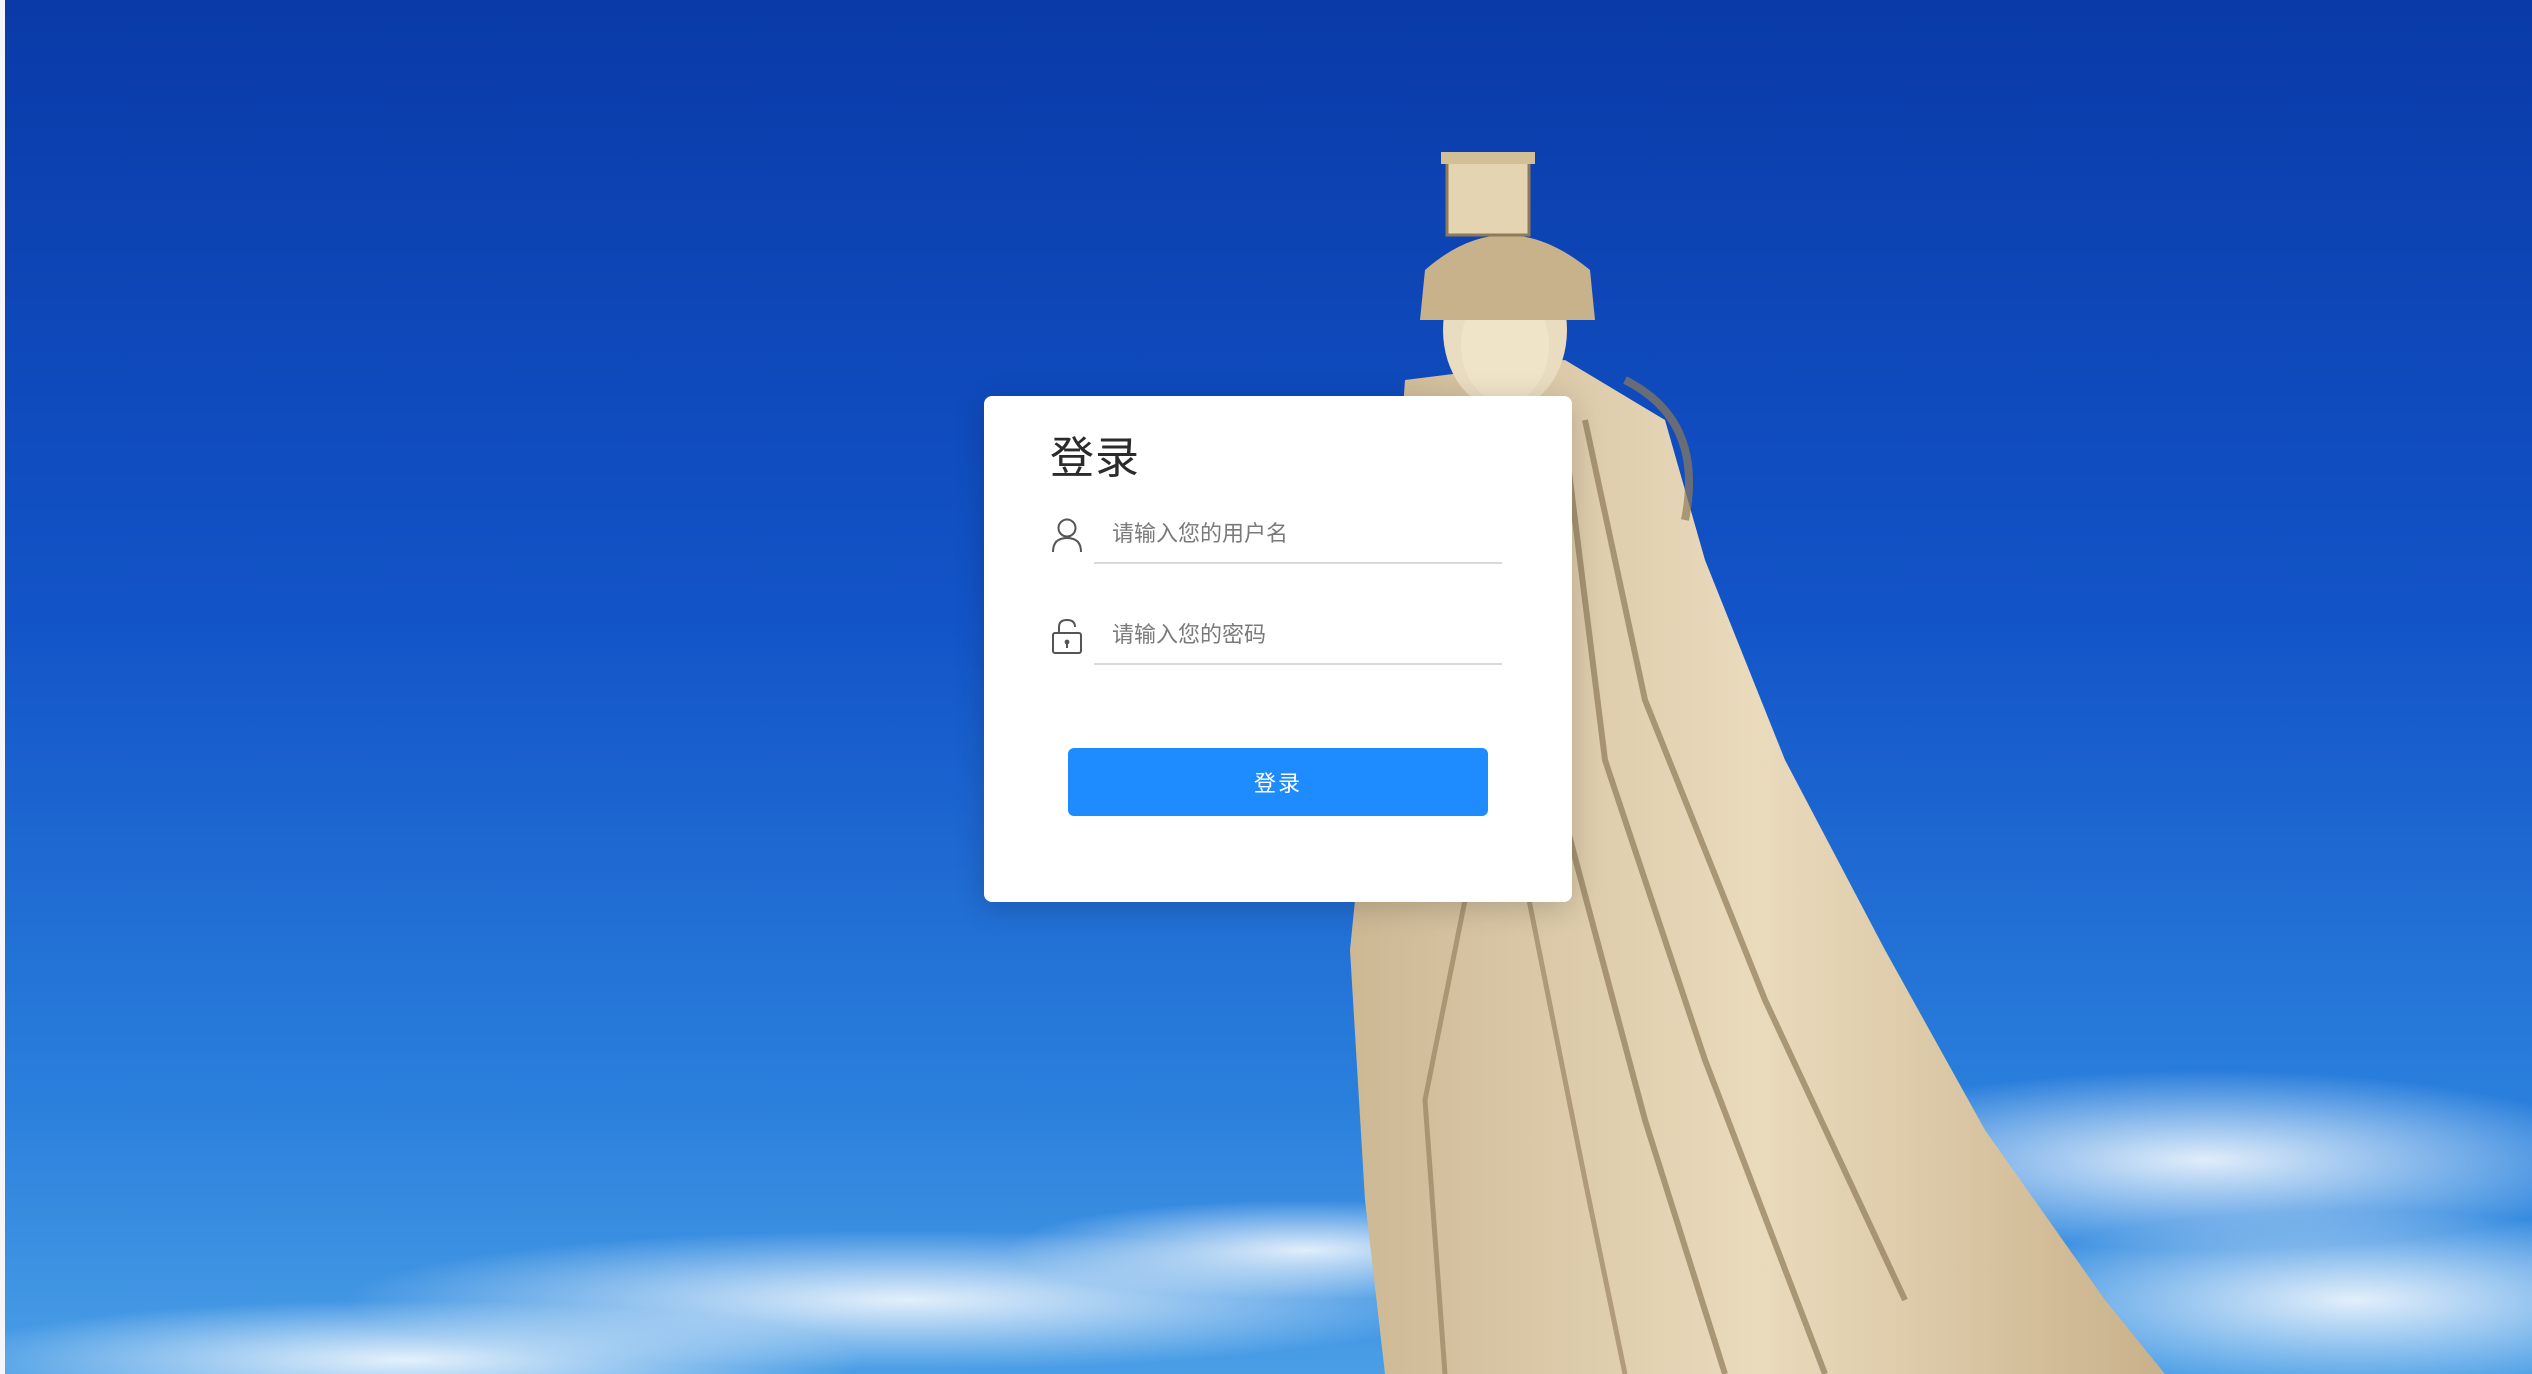  I want to click on password-row, so click(1276, 637).